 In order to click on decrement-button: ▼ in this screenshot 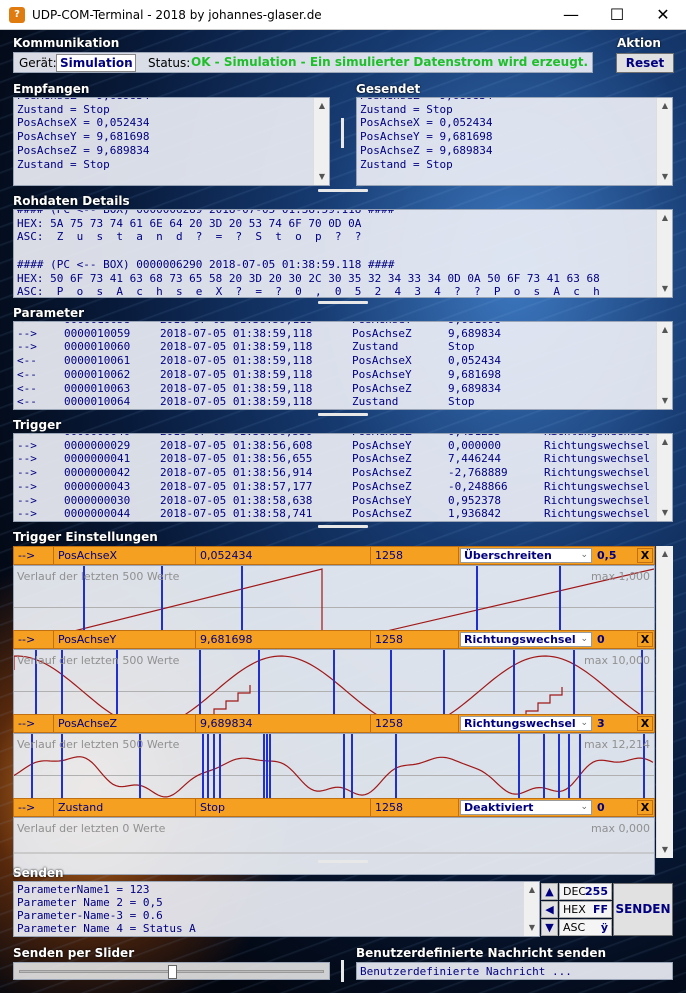, I will do `click(549, 927)`.